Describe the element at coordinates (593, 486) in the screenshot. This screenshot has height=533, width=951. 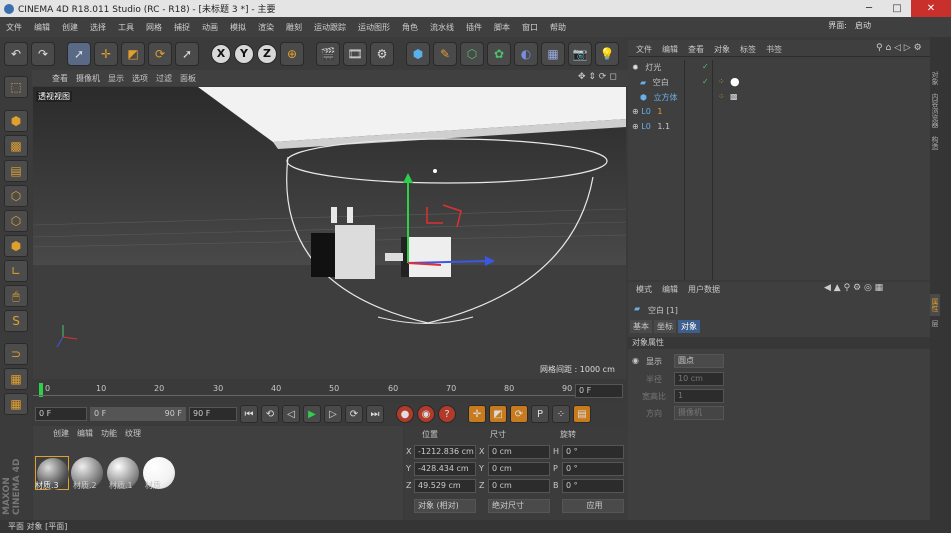
I see `rot-b-field: 0 °` at that location.